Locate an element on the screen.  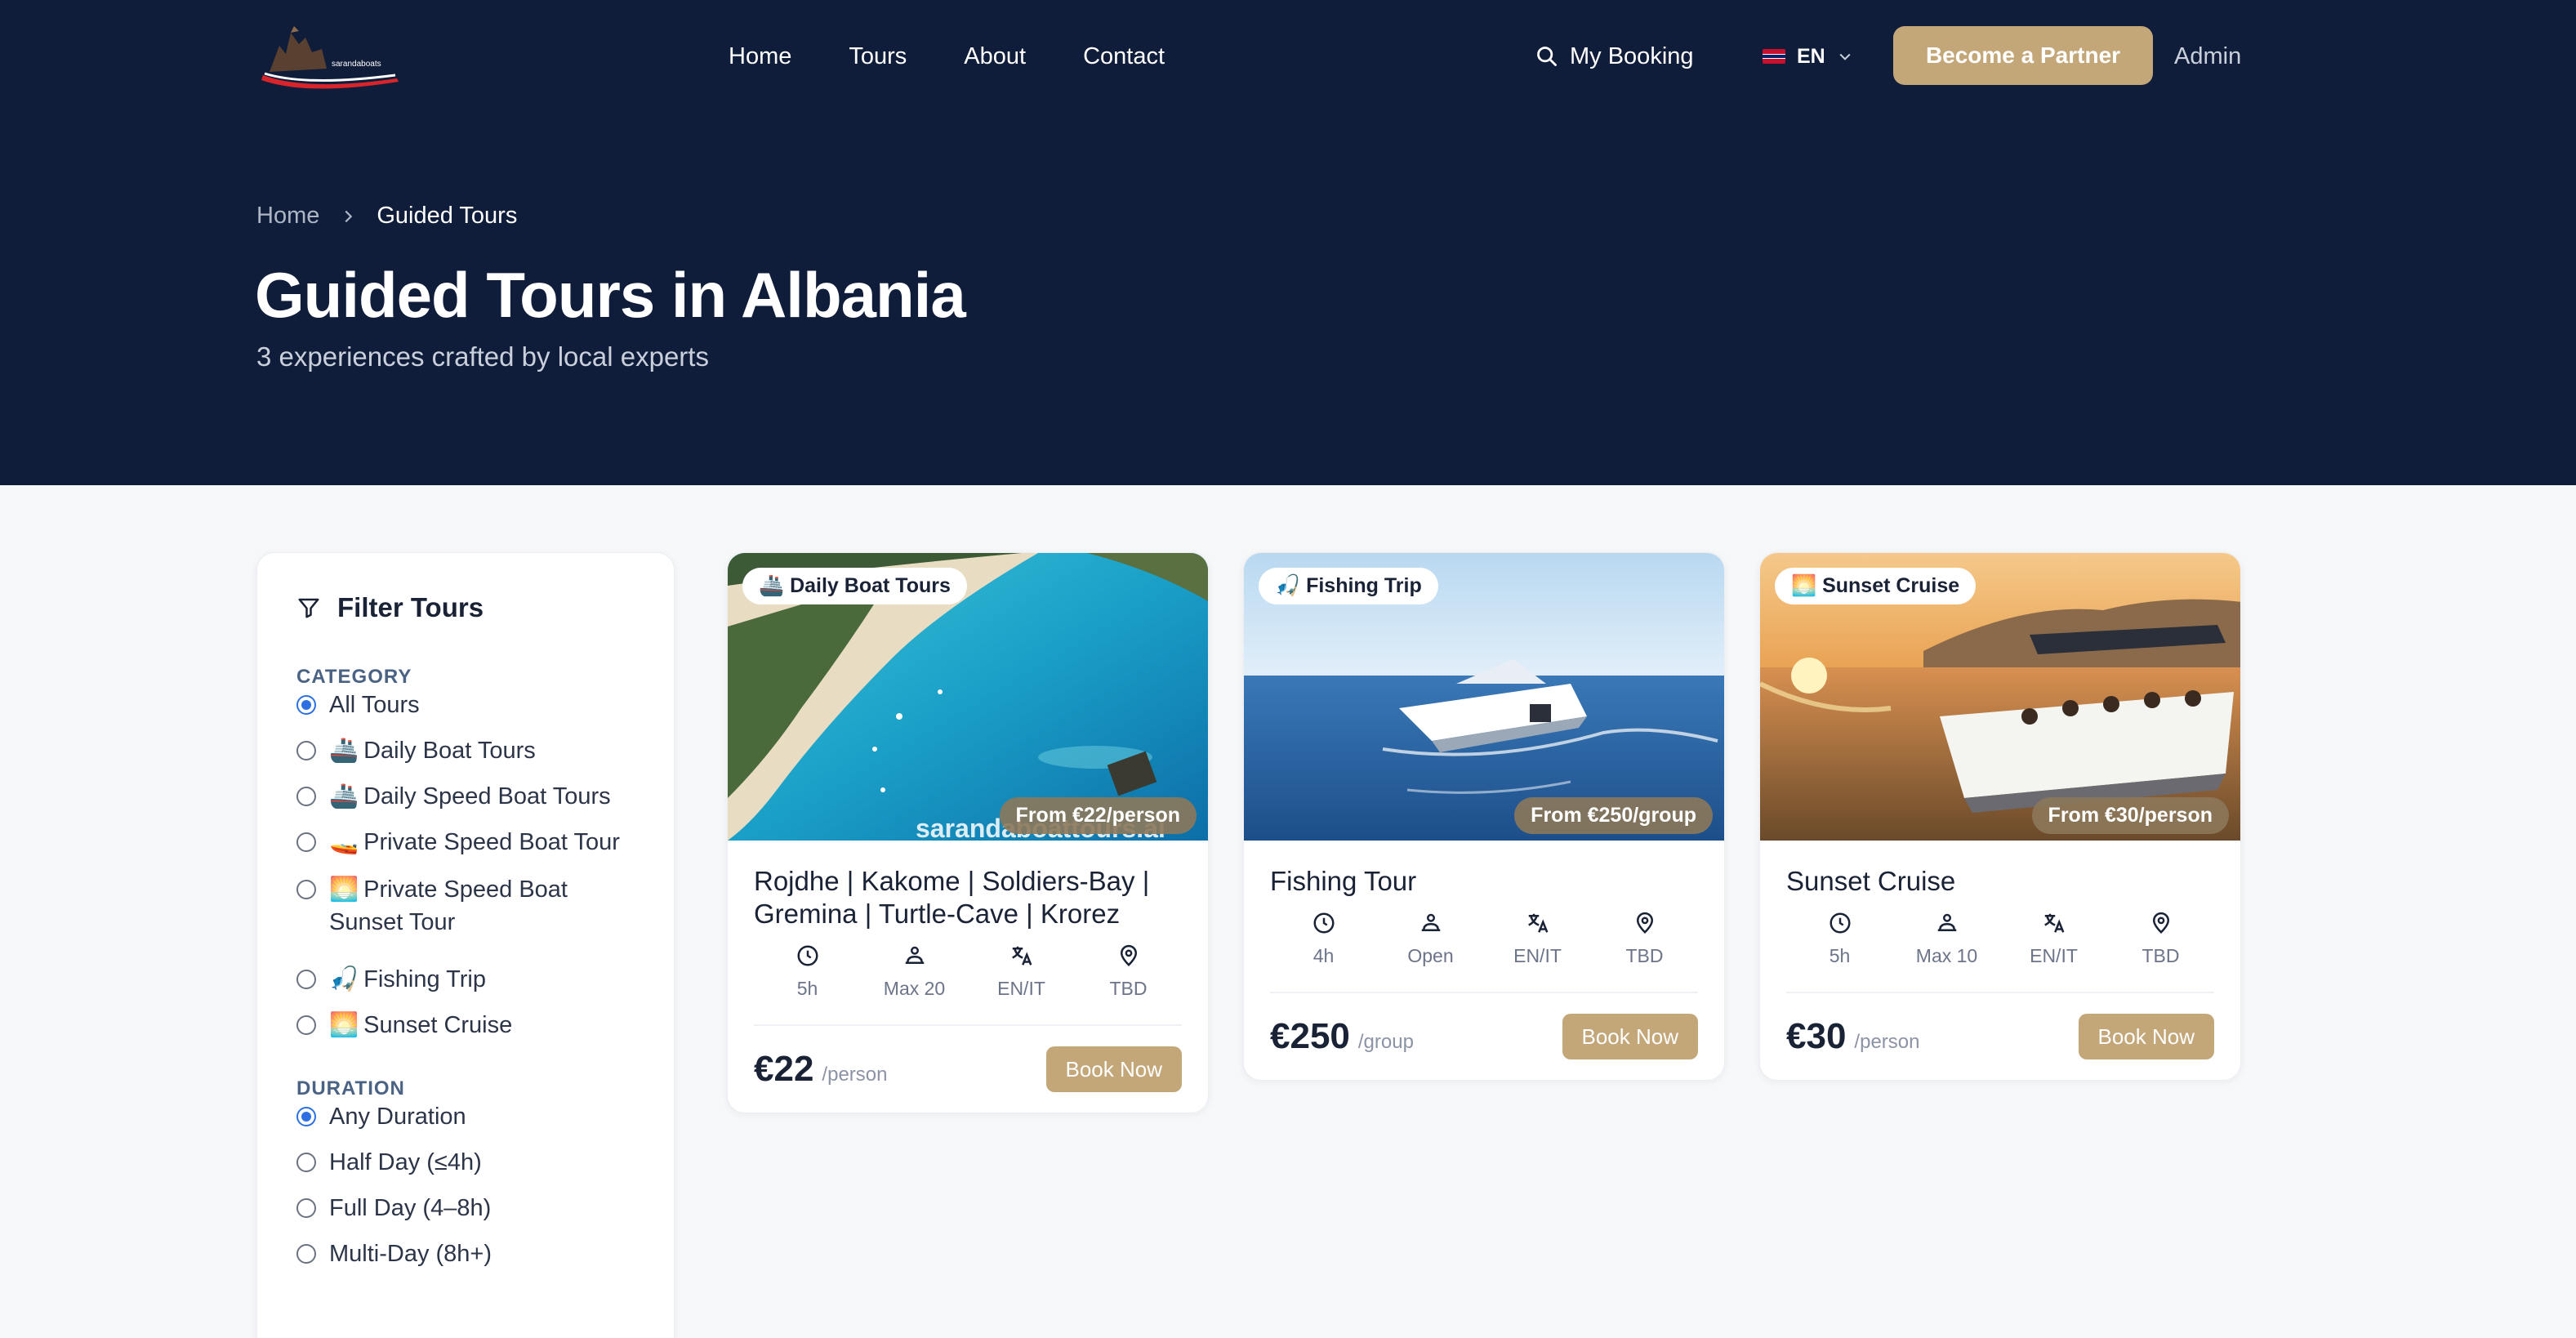
breadcrumb-current: Guided Tours is located at coordinates (447, 216).